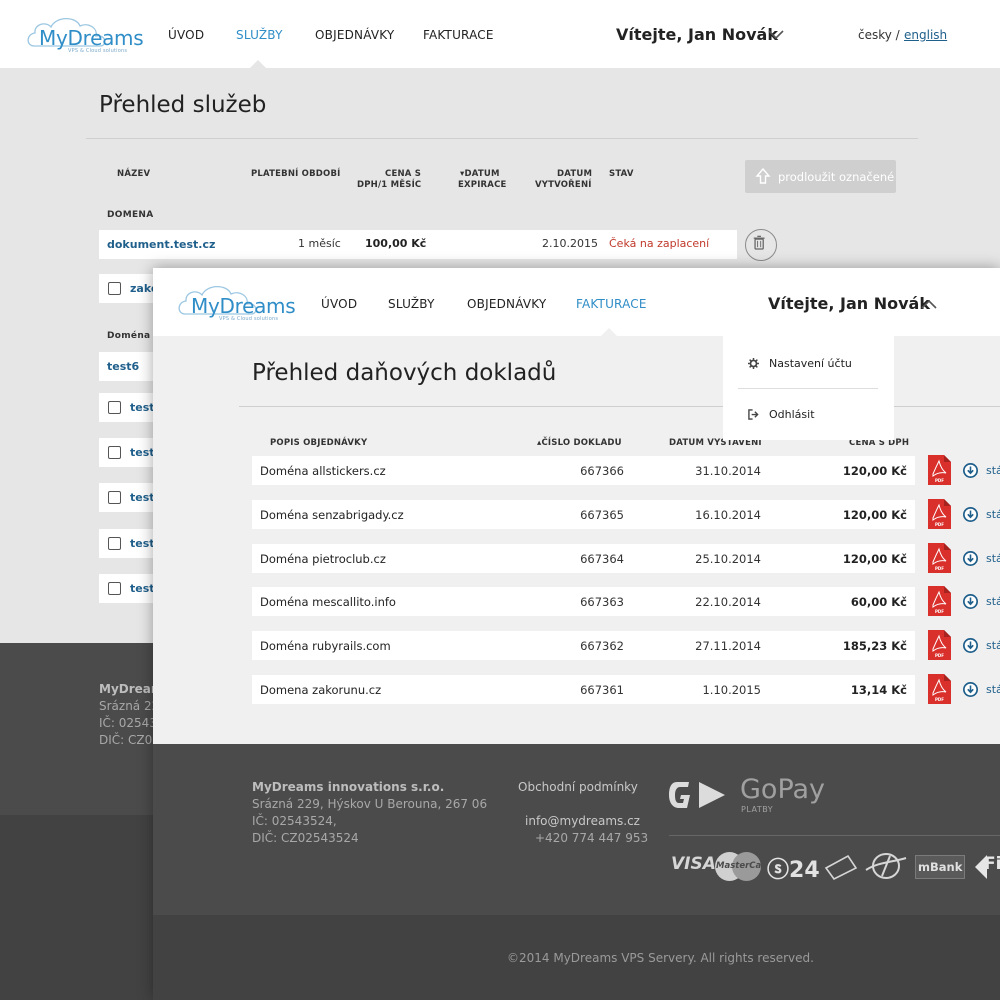 This screenshot has width=1000, height=1000. Describe the element at coordinates (792, 414) in the screenshot. I see `menu-logout: Odhlásit` at that location.